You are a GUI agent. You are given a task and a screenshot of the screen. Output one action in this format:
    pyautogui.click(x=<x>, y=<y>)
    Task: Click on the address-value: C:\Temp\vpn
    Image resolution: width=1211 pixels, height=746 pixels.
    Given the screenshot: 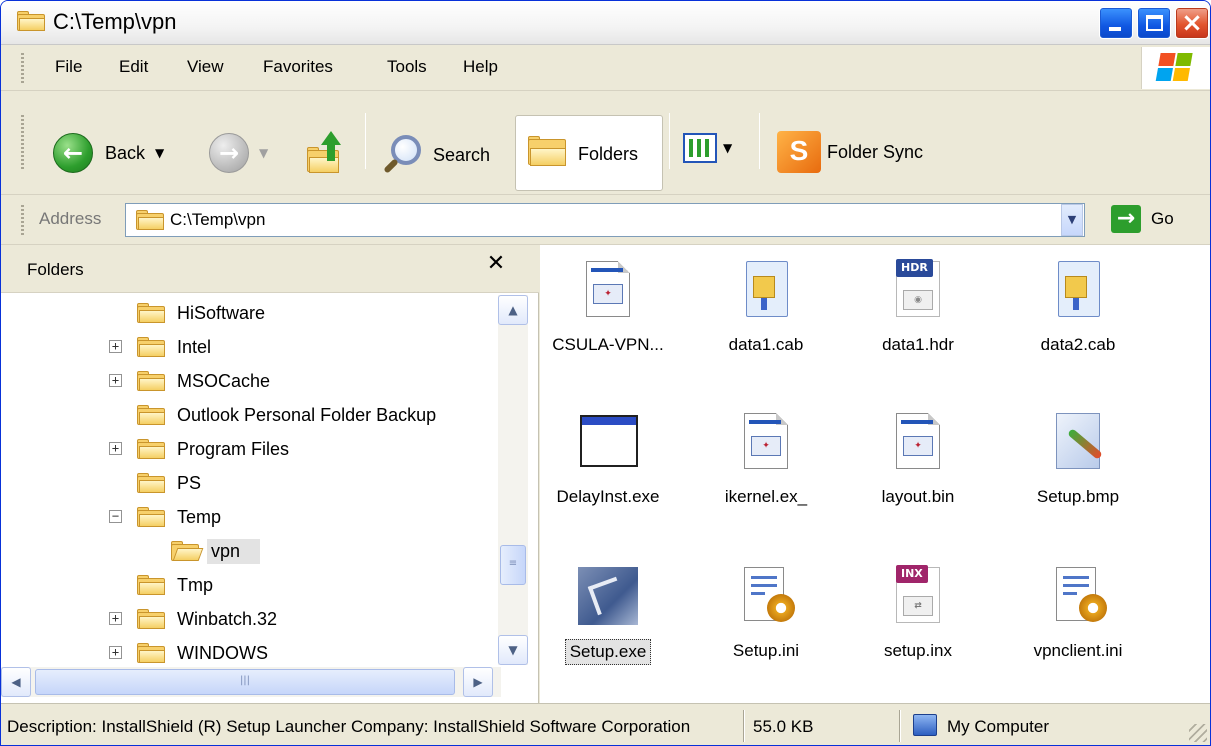 What is the action you would take?
    pyautogui.click(x=218, y=219)
    